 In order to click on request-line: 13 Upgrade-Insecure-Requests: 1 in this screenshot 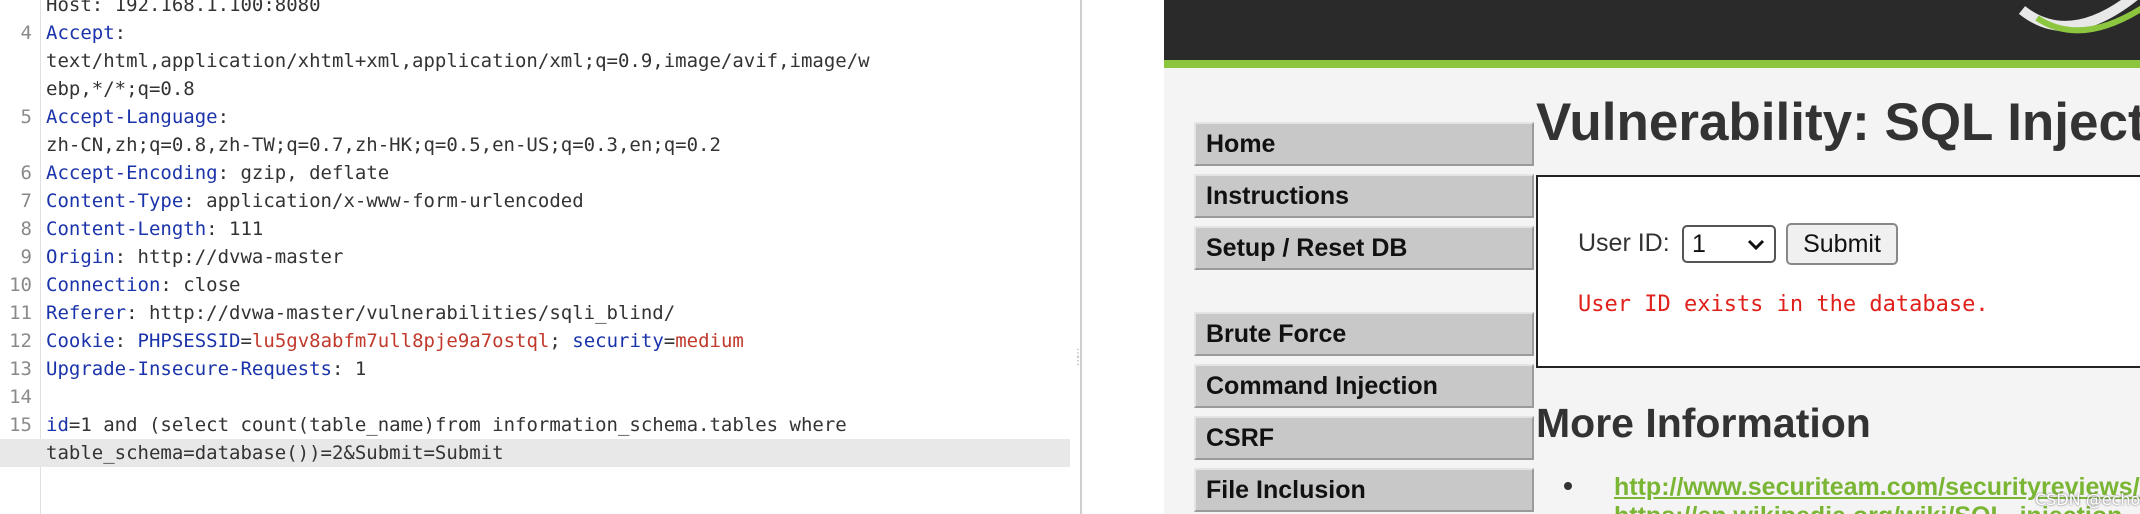, I will do `click(535, 369)`.